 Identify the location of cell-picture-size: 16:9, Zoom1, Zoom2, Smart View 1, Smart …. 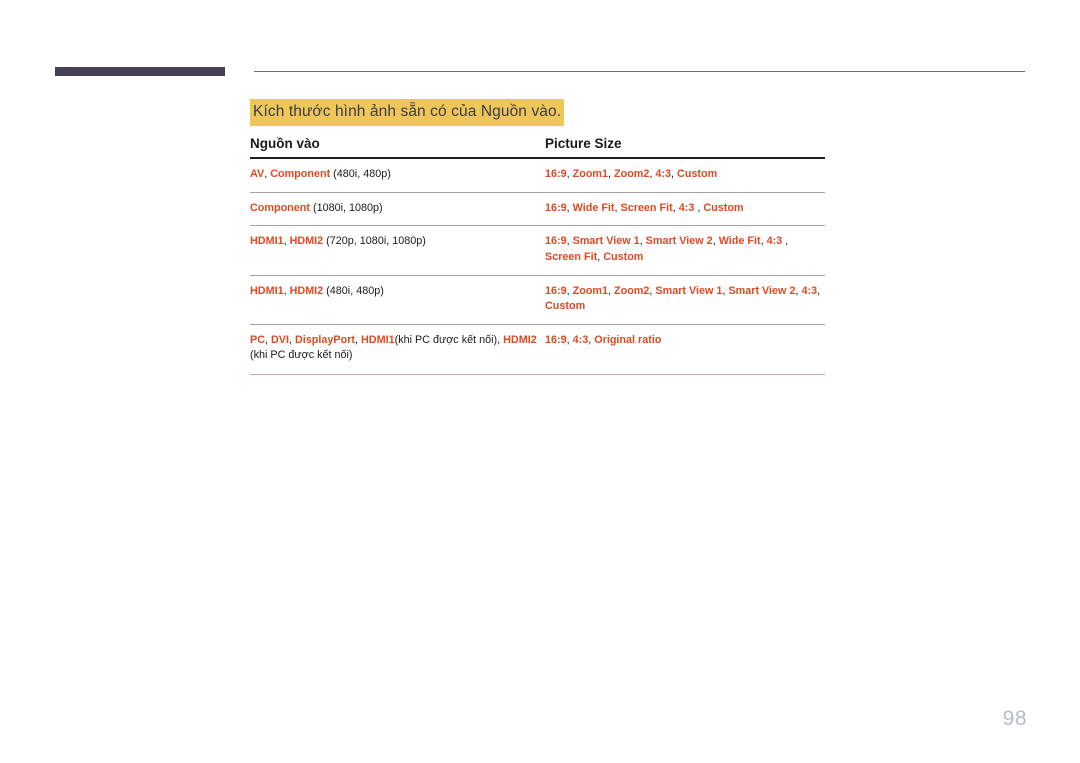
(685, 300).